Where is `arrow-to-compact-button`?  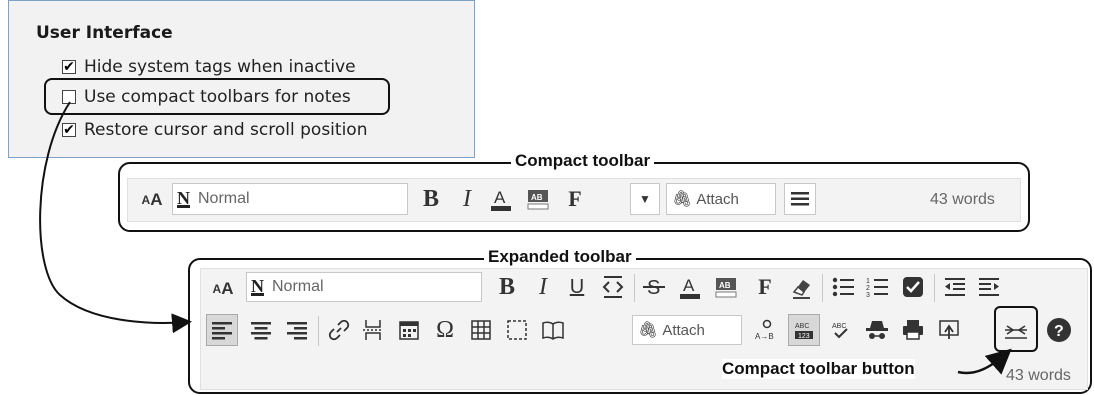
arrow-to-compact-button is located at coordinates (984, 361).